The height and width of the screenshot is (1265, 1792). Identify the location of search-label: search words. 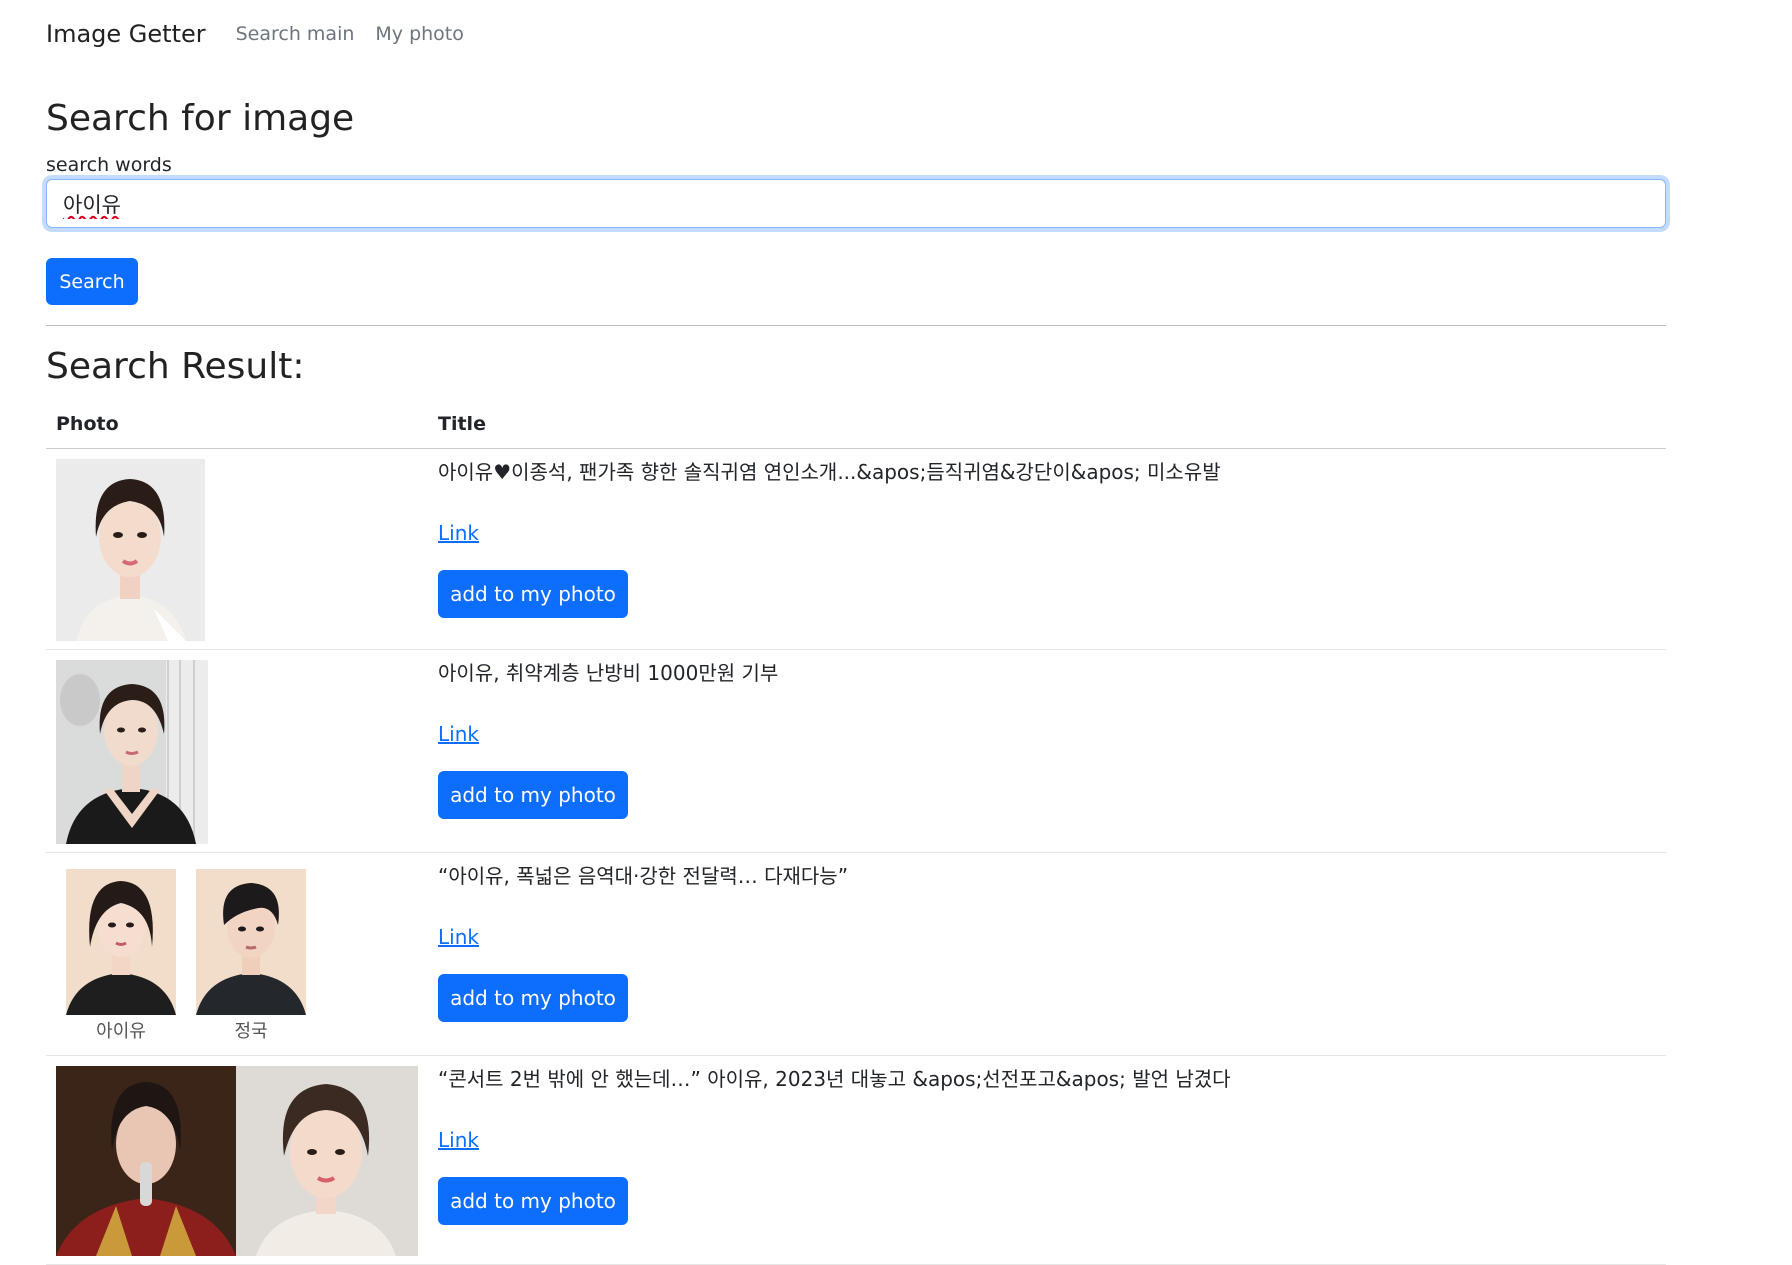
(109, 165).